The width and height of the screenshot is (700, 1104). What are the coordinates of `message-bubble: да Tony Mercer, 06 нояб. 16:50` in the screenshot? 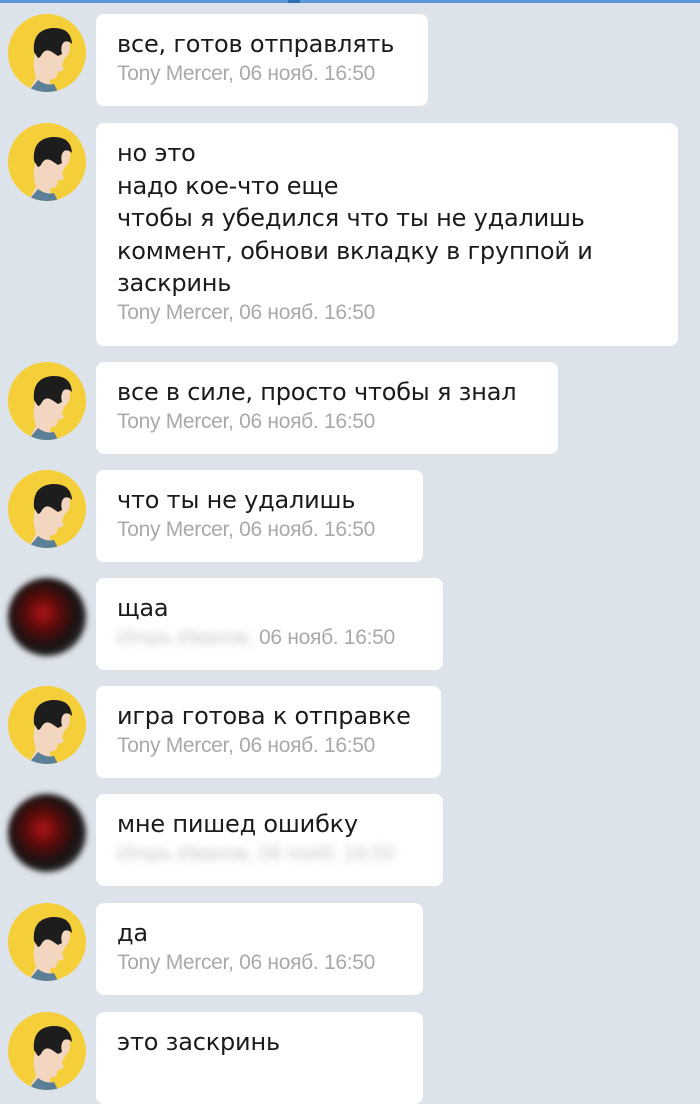 It's located at (259, 949).